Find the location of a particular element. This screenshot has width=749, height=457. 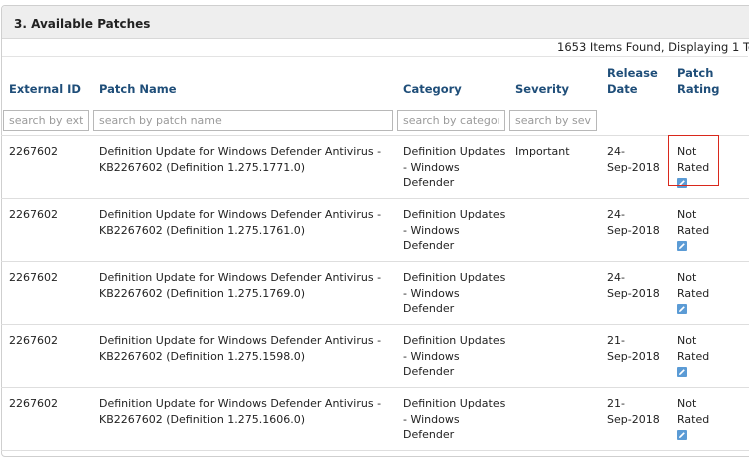

column-header-release-date: Release Date is located at coordinates (634, 81).